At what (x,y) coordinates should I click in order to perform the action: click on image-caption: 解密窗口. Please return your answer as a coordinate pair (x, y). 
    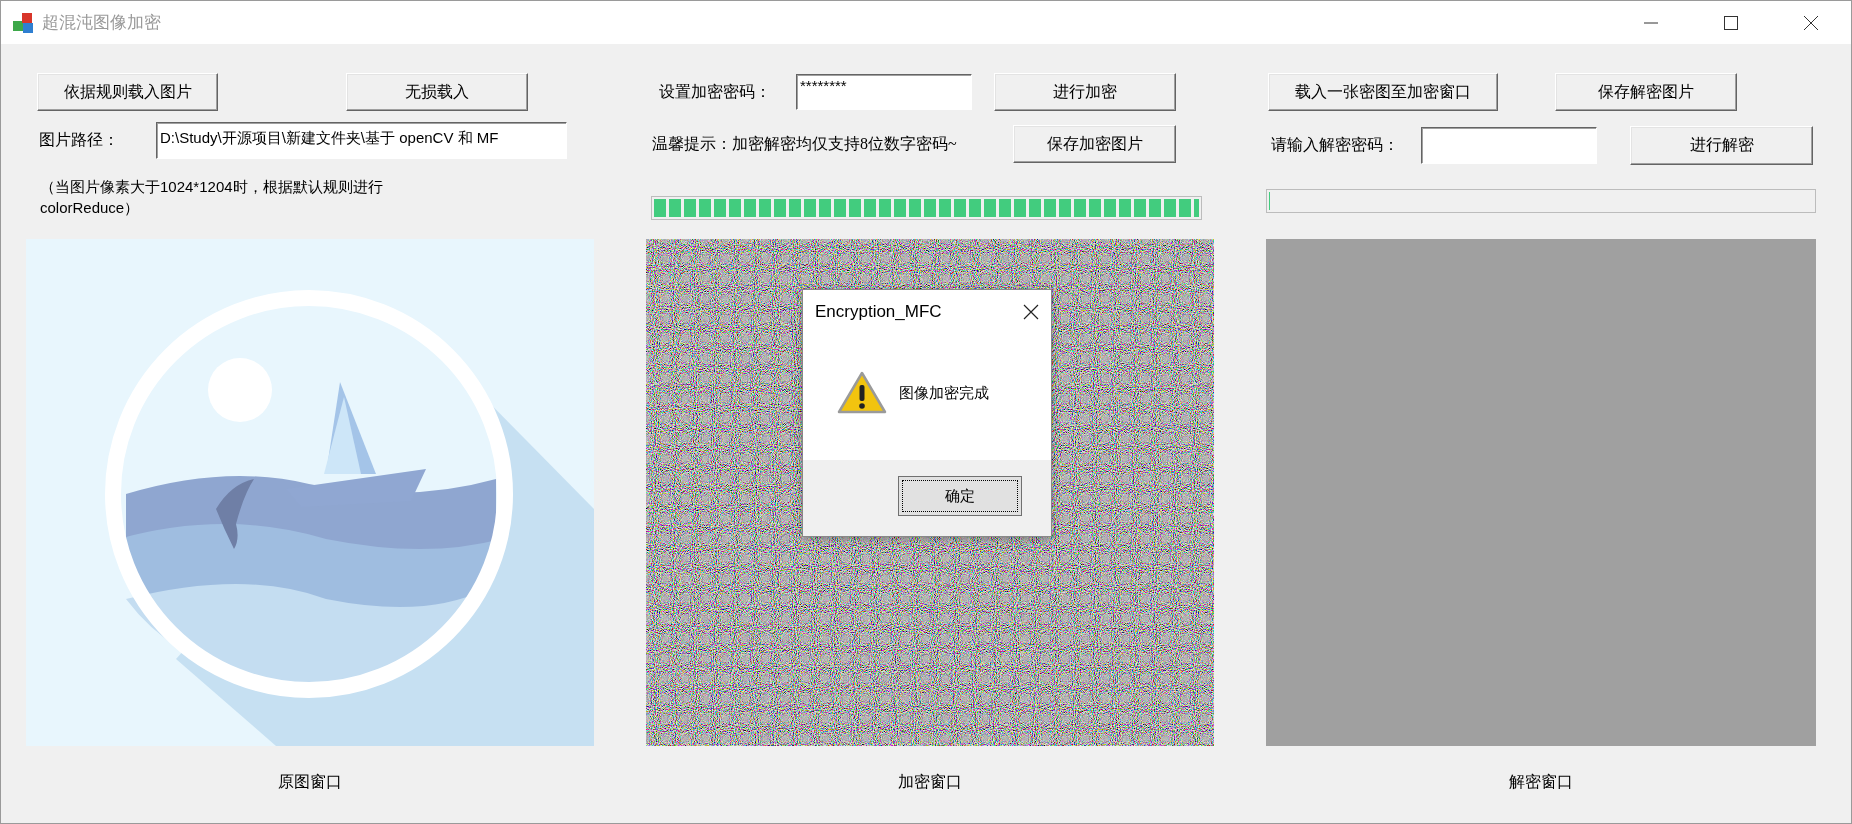
    Looking at the image, I should click on (1541, 782).